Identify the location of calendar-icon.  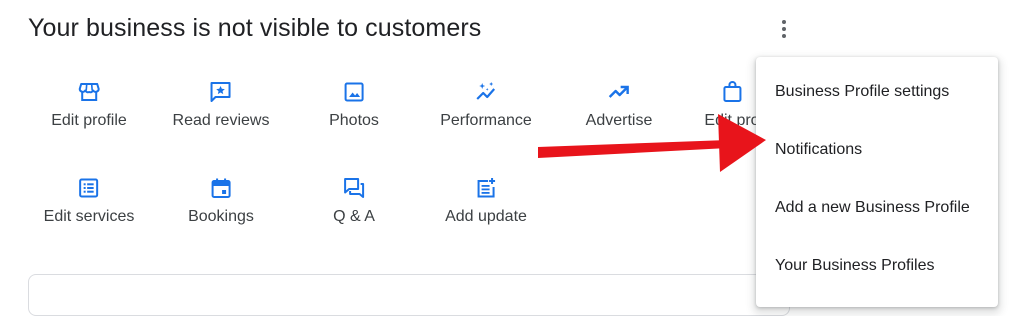
(221, 188).